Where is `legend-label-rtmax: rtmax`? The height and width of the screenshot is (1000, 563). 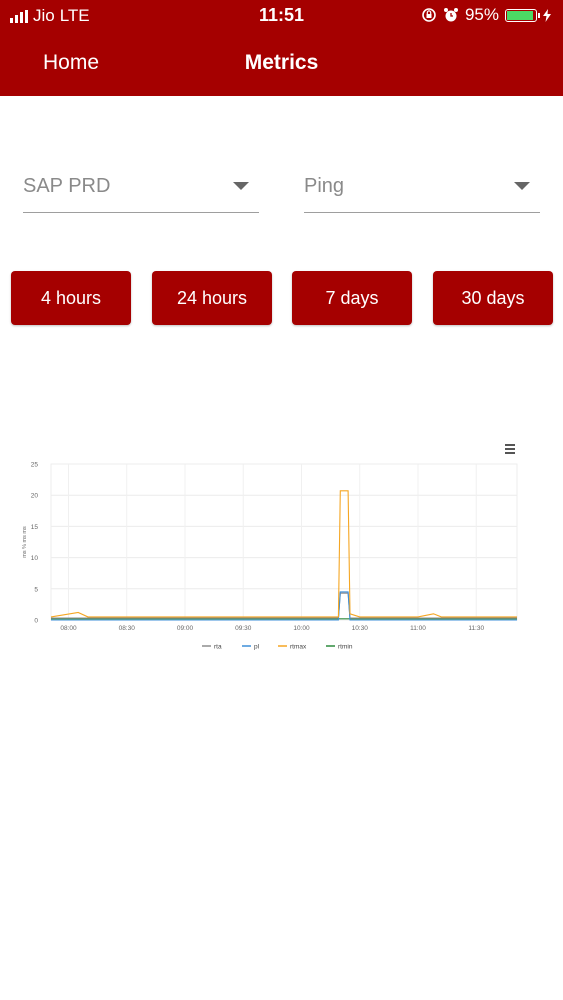 legend-label-rtmax: rtmax is located at coordinates (298, 647).